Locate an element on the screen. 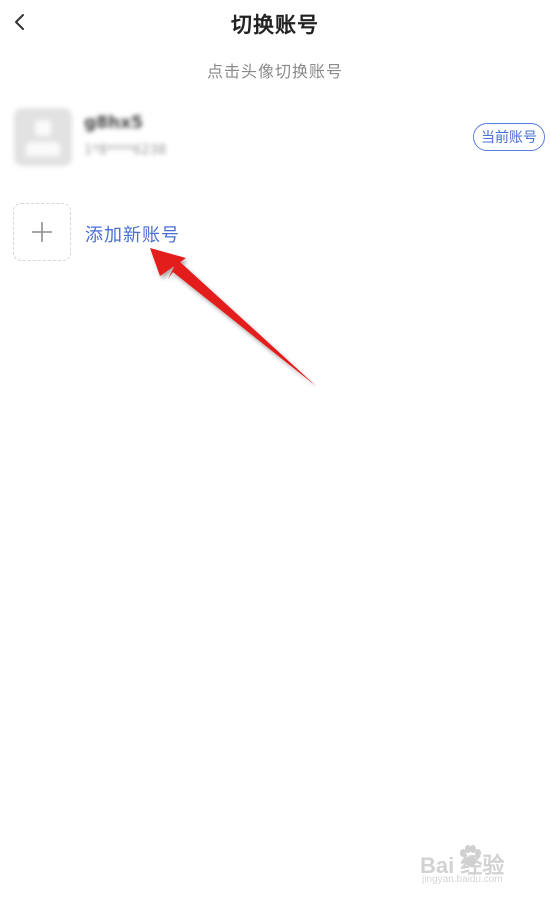  page-title: 切换账号 is located at coordinates (275, 25).